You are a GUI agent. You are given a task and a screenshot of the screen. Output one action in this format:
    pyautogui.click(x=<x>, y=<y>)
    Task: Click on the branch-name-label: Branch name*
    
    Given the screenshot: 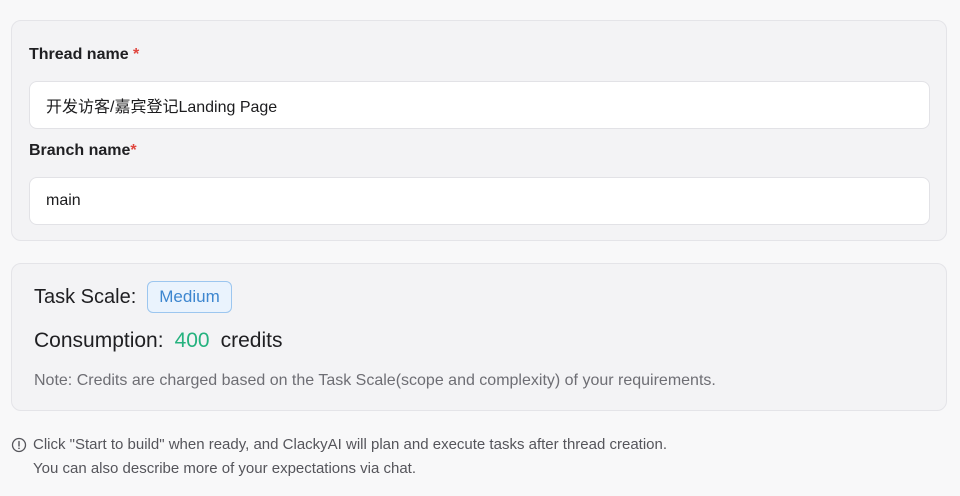 What is the action you would take?
    pyautogui.click(x=83, y=151)
    